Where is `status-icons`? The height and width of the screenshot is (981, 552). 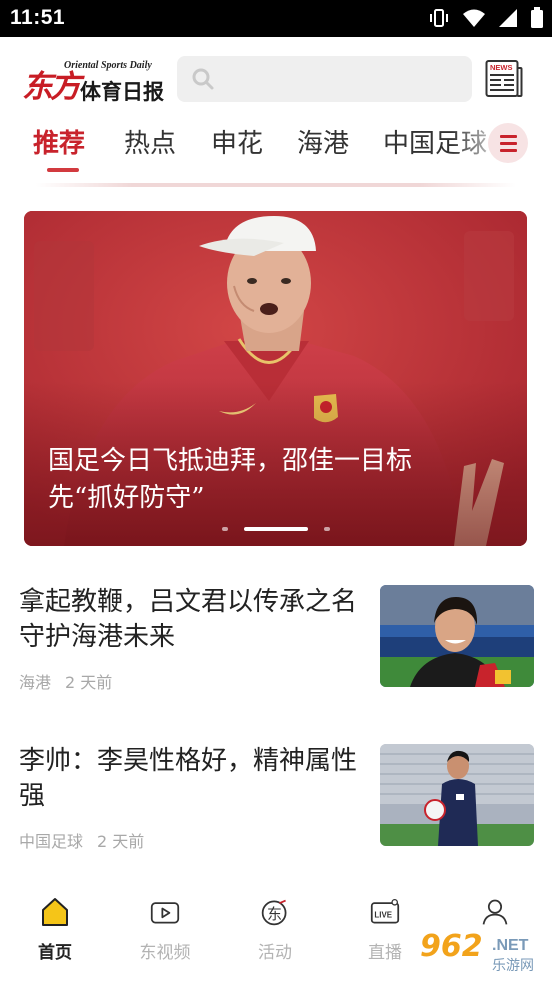
status-icons is located at coordinates (486, 18).